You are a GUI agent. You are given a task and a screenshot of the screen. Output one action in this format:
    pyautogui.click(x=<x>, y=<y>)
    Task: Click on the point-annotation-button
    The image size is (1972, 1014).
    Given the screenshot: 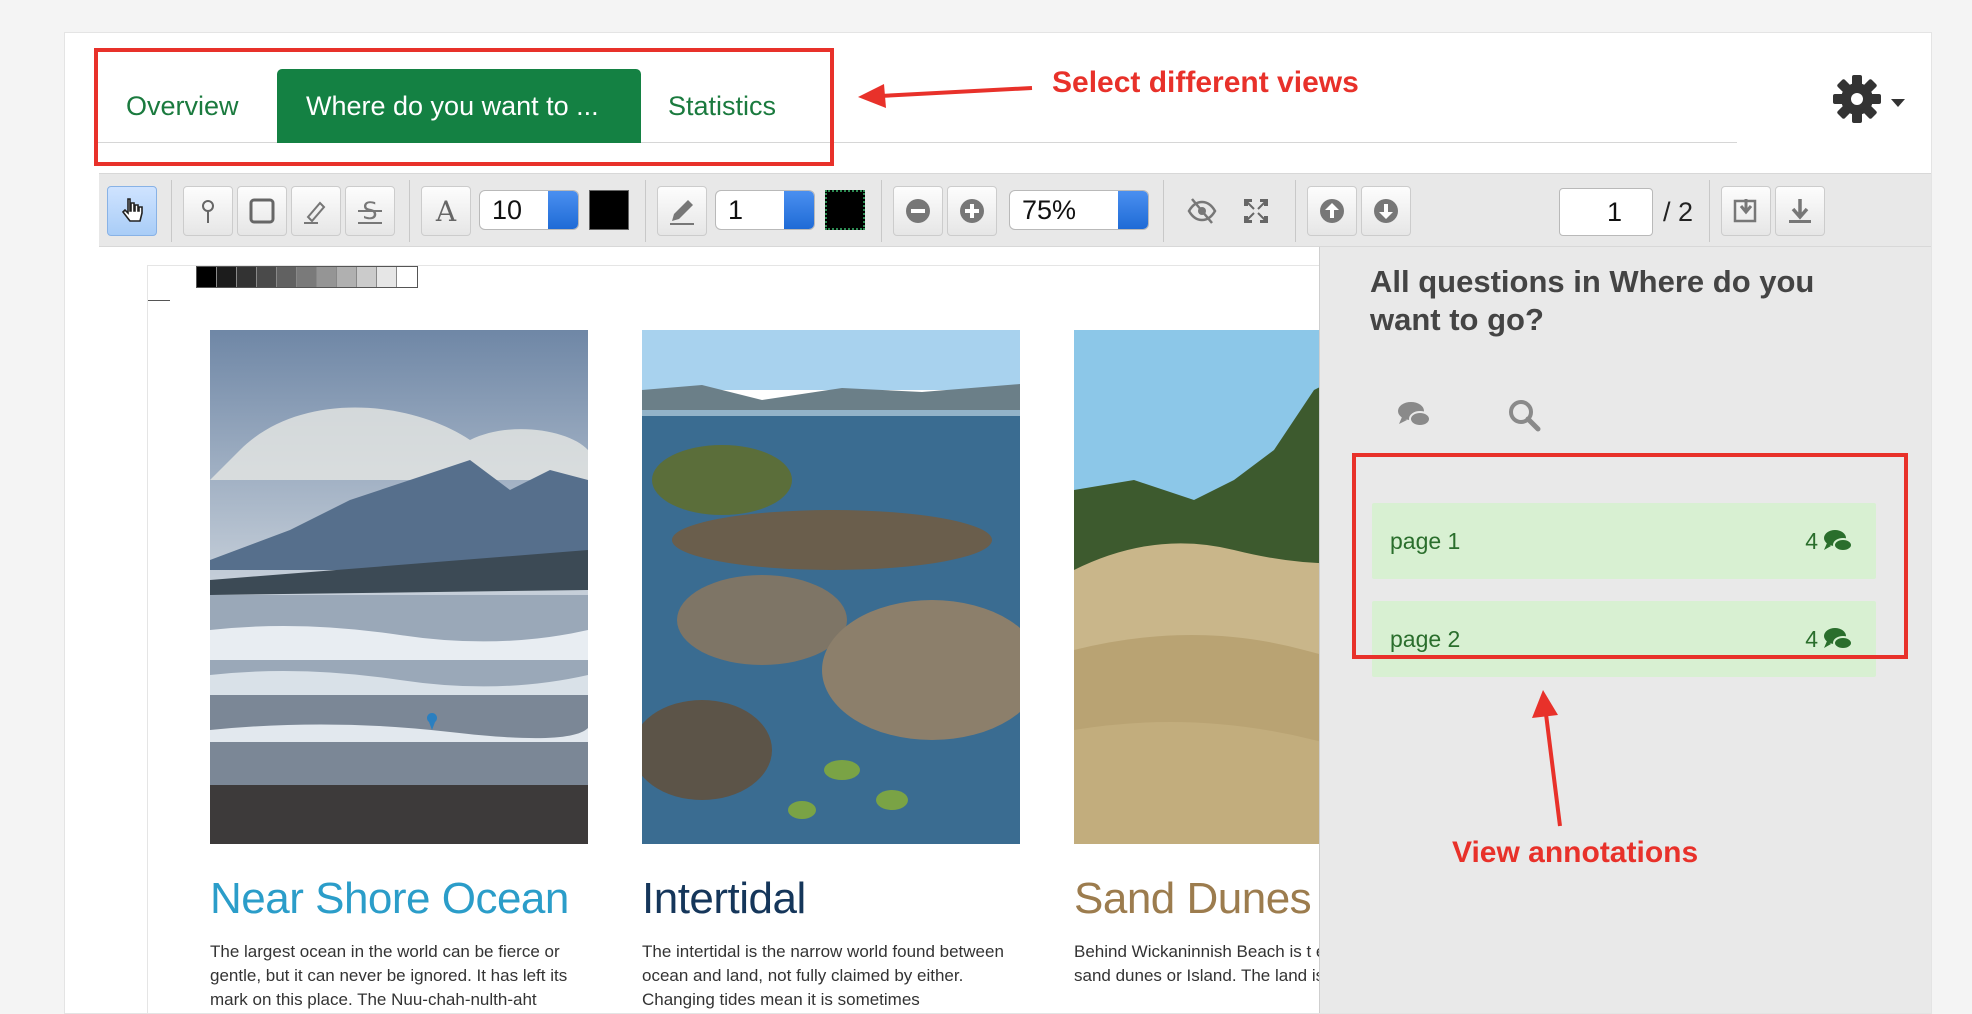 What is the action you would take?
    pyautogui.click(x=208, y=211)
    